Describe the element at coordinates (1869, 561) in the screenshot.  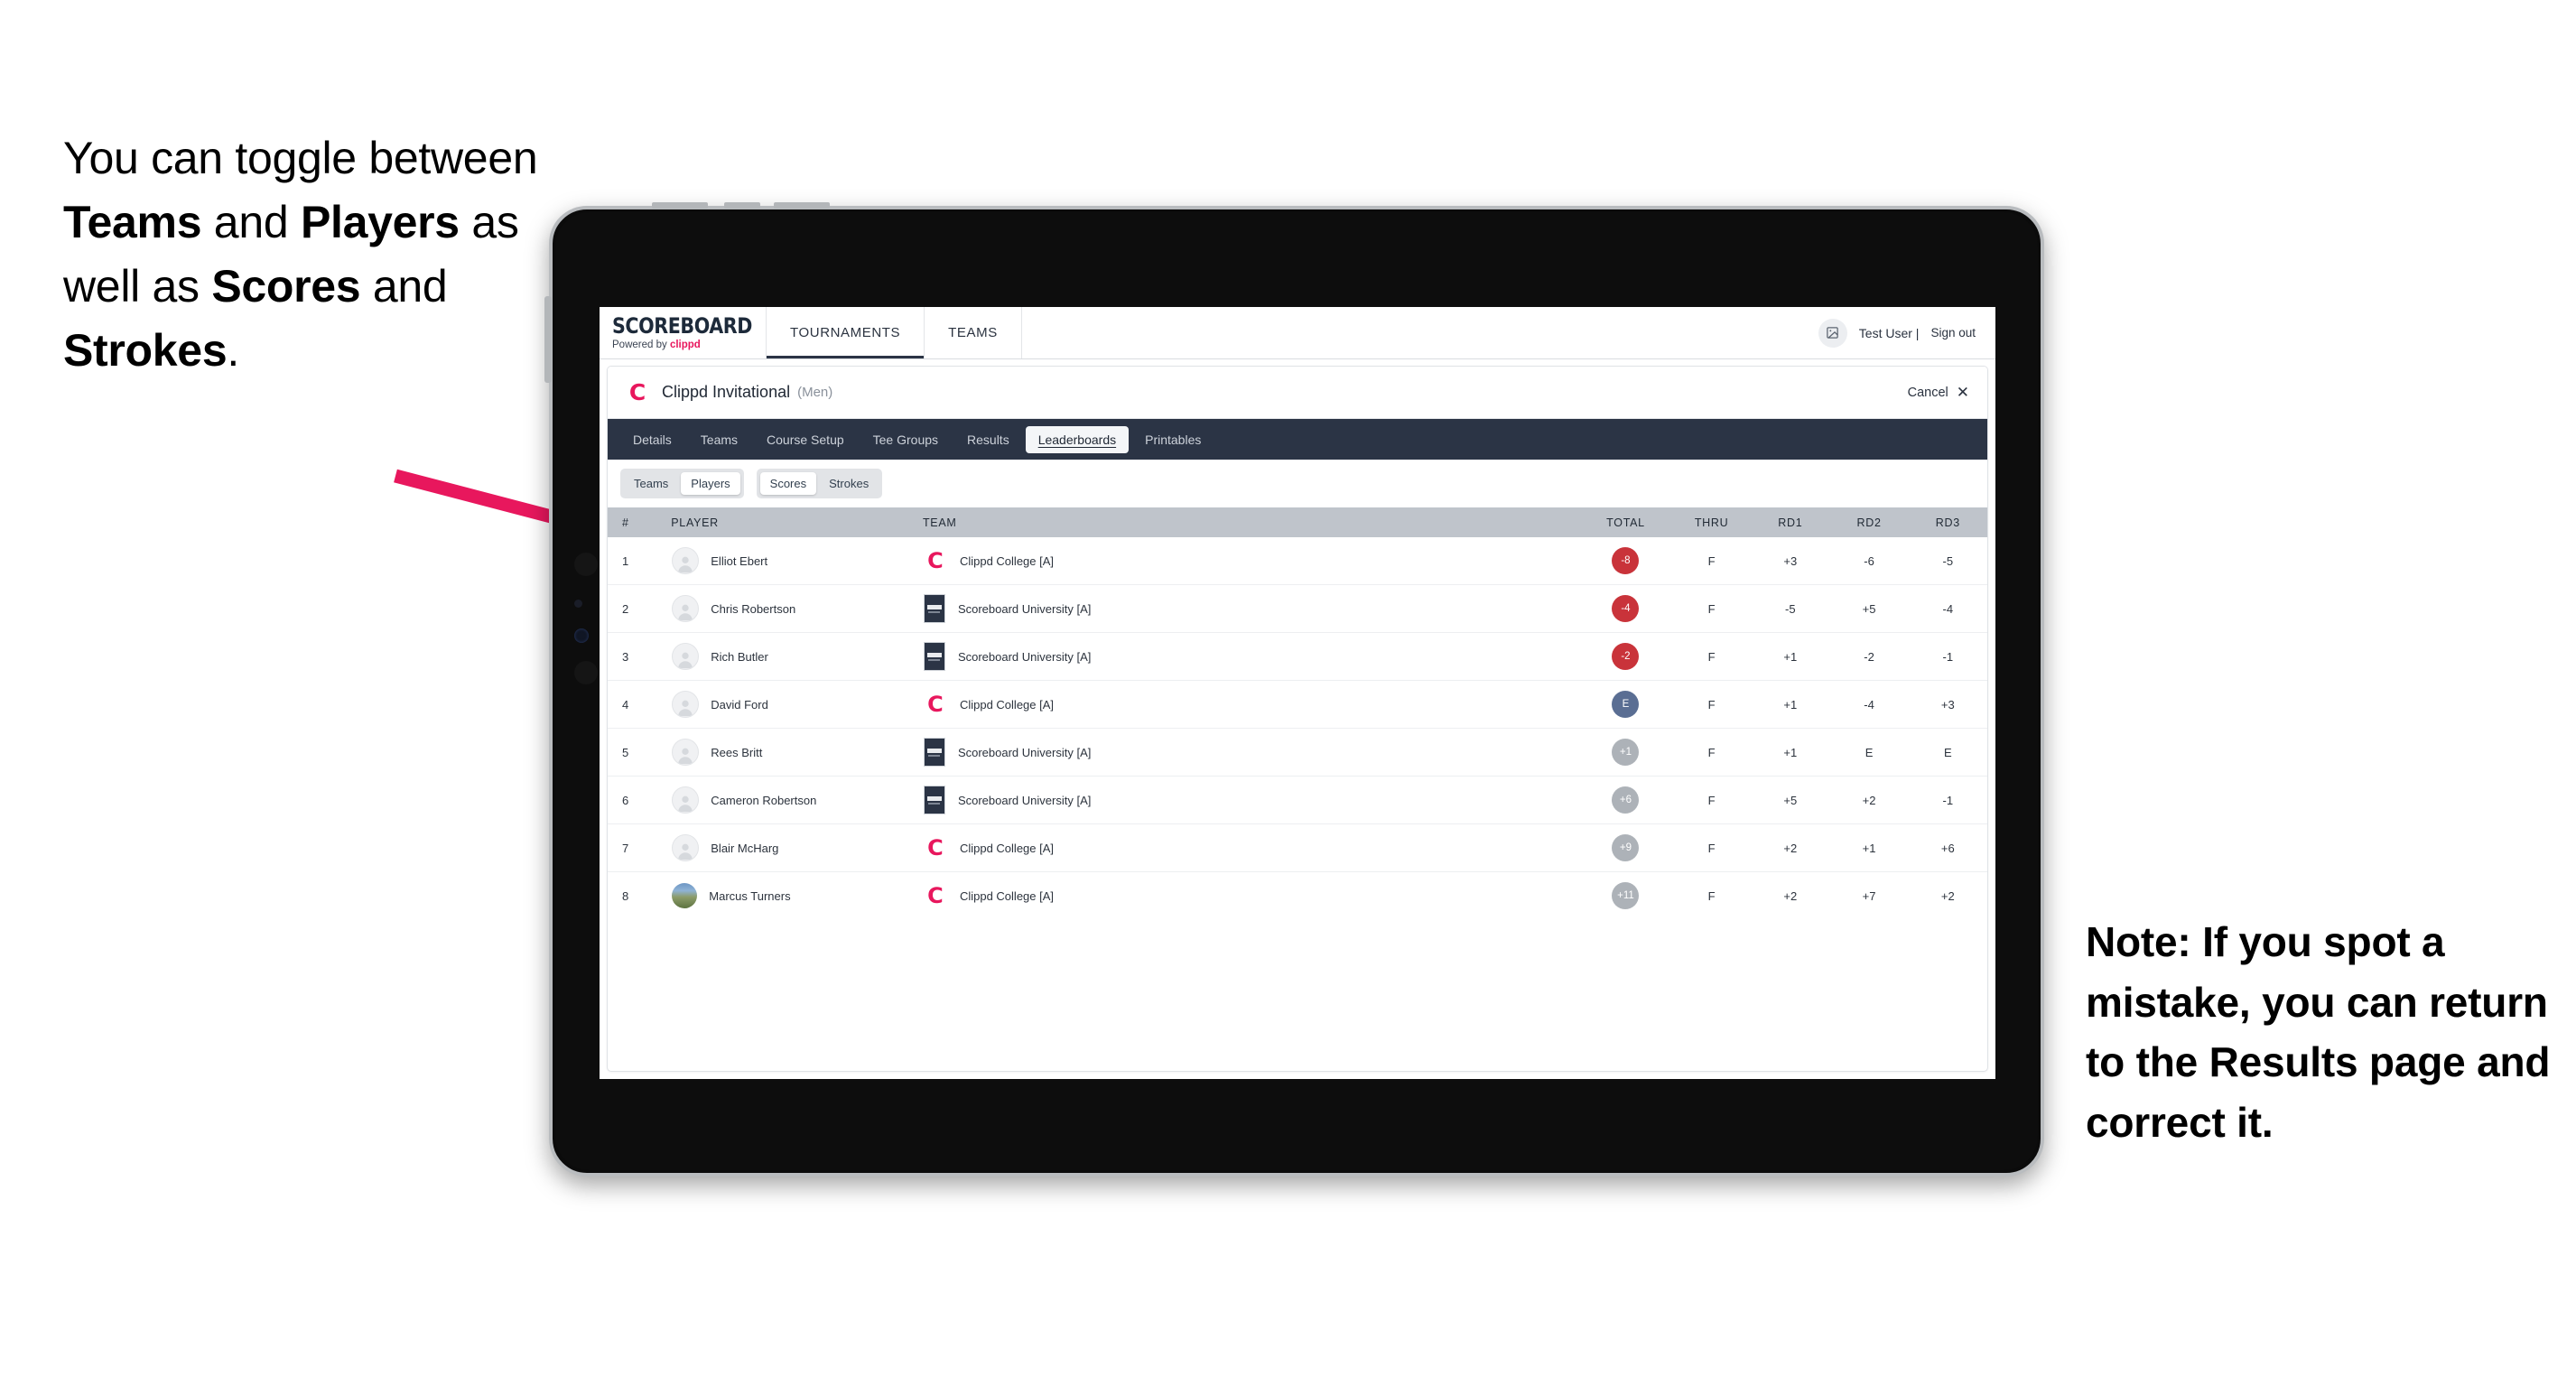
I see `cell-rd2: -6` at that location.